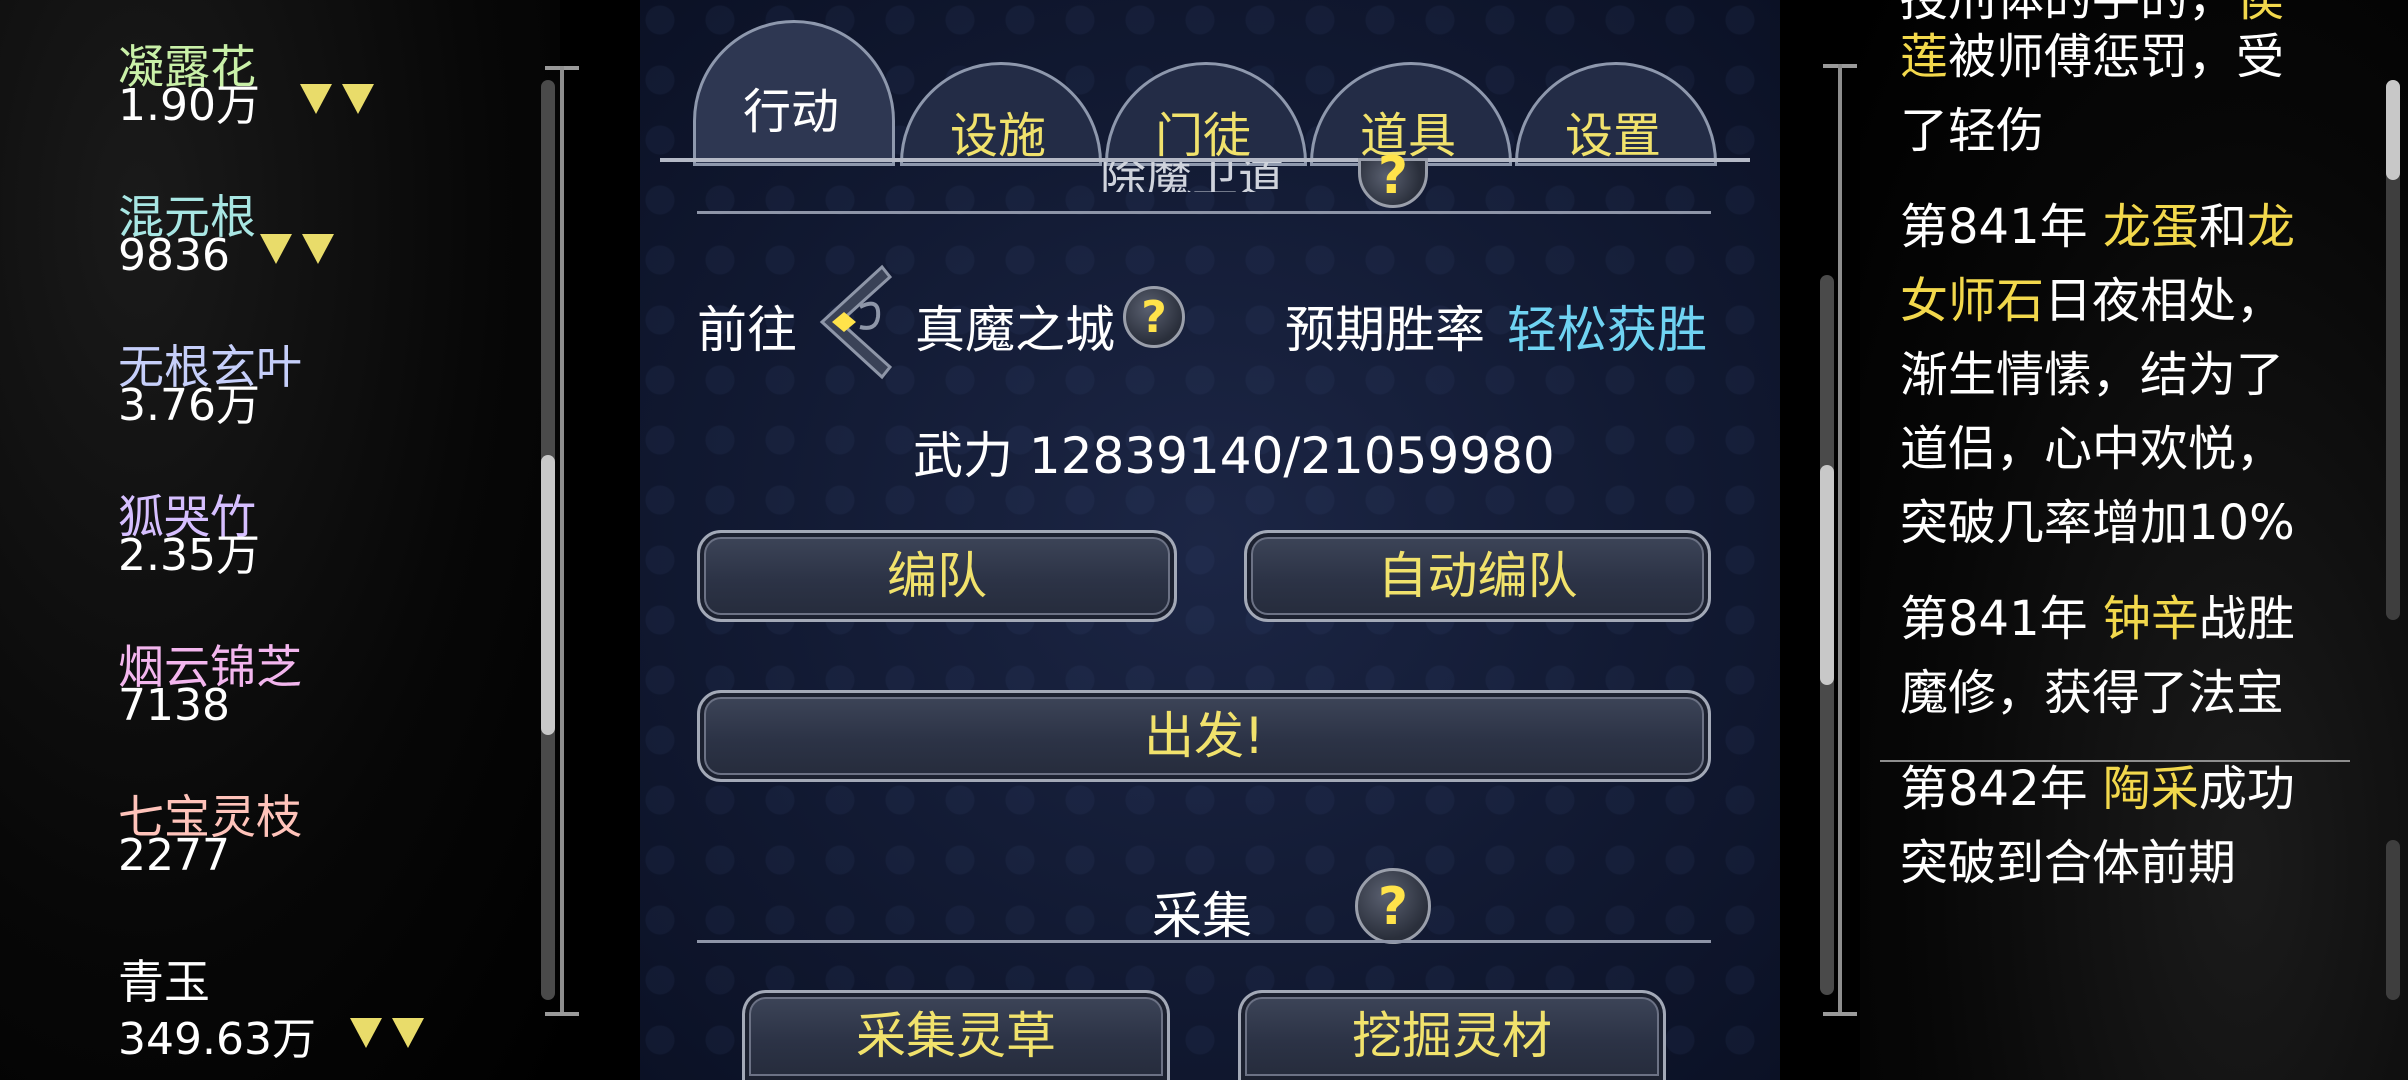 Image resolution: width=2408 pixels, height=1080 pixels. Describe the element at coordinates (2068, 863) in the screenshot. I see `log-line: 突破到合体前期` at that location.